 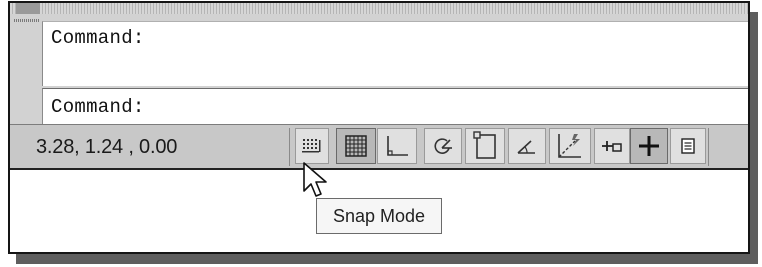 I want to click on polar-icon, so click(x=443, y=146).